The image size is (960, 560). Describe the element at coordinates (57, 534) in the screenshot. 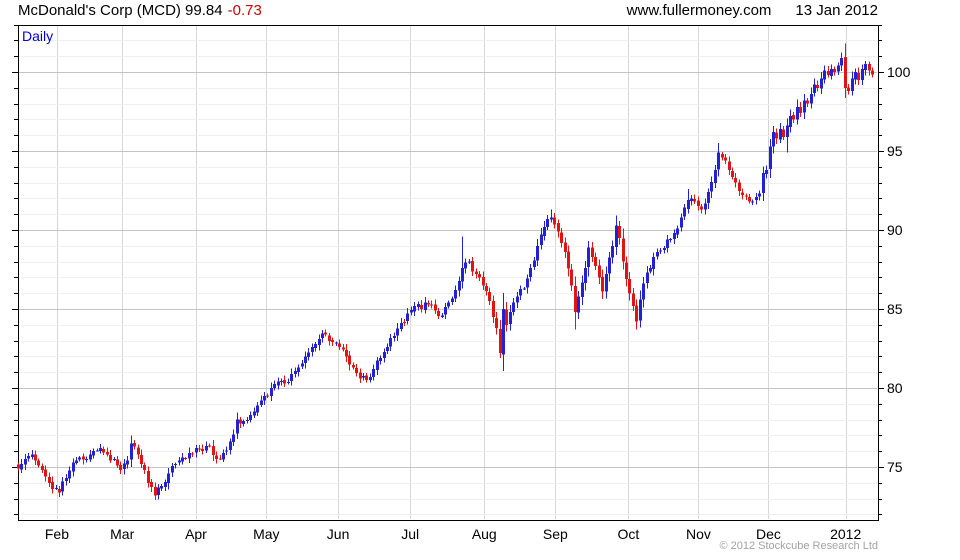

I see `x-axis-label: Feb` at that location.